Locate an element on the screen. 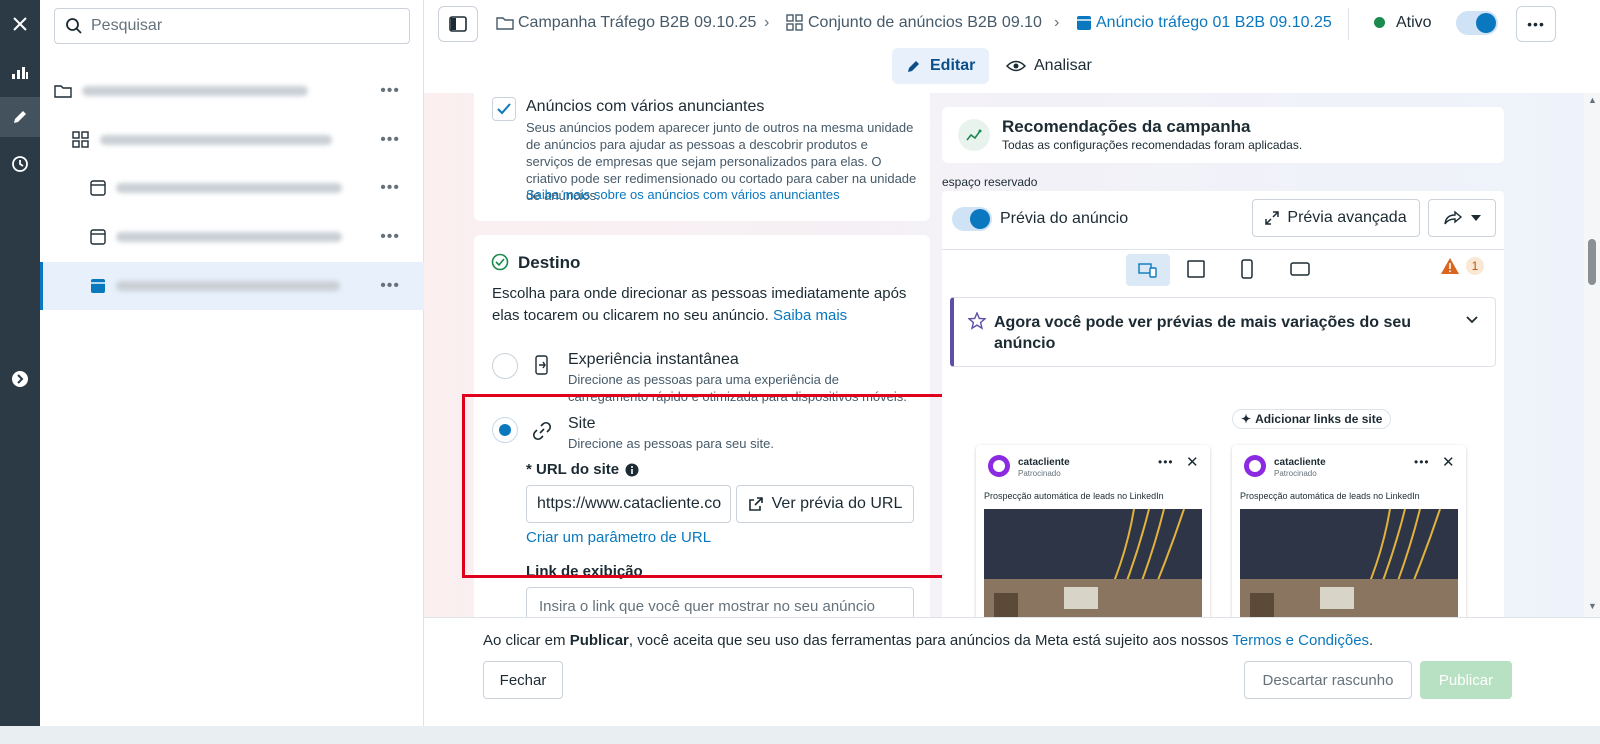 This screenshot has height=744, width=1600. checkmark-icon is located at coordinates (504, 109).